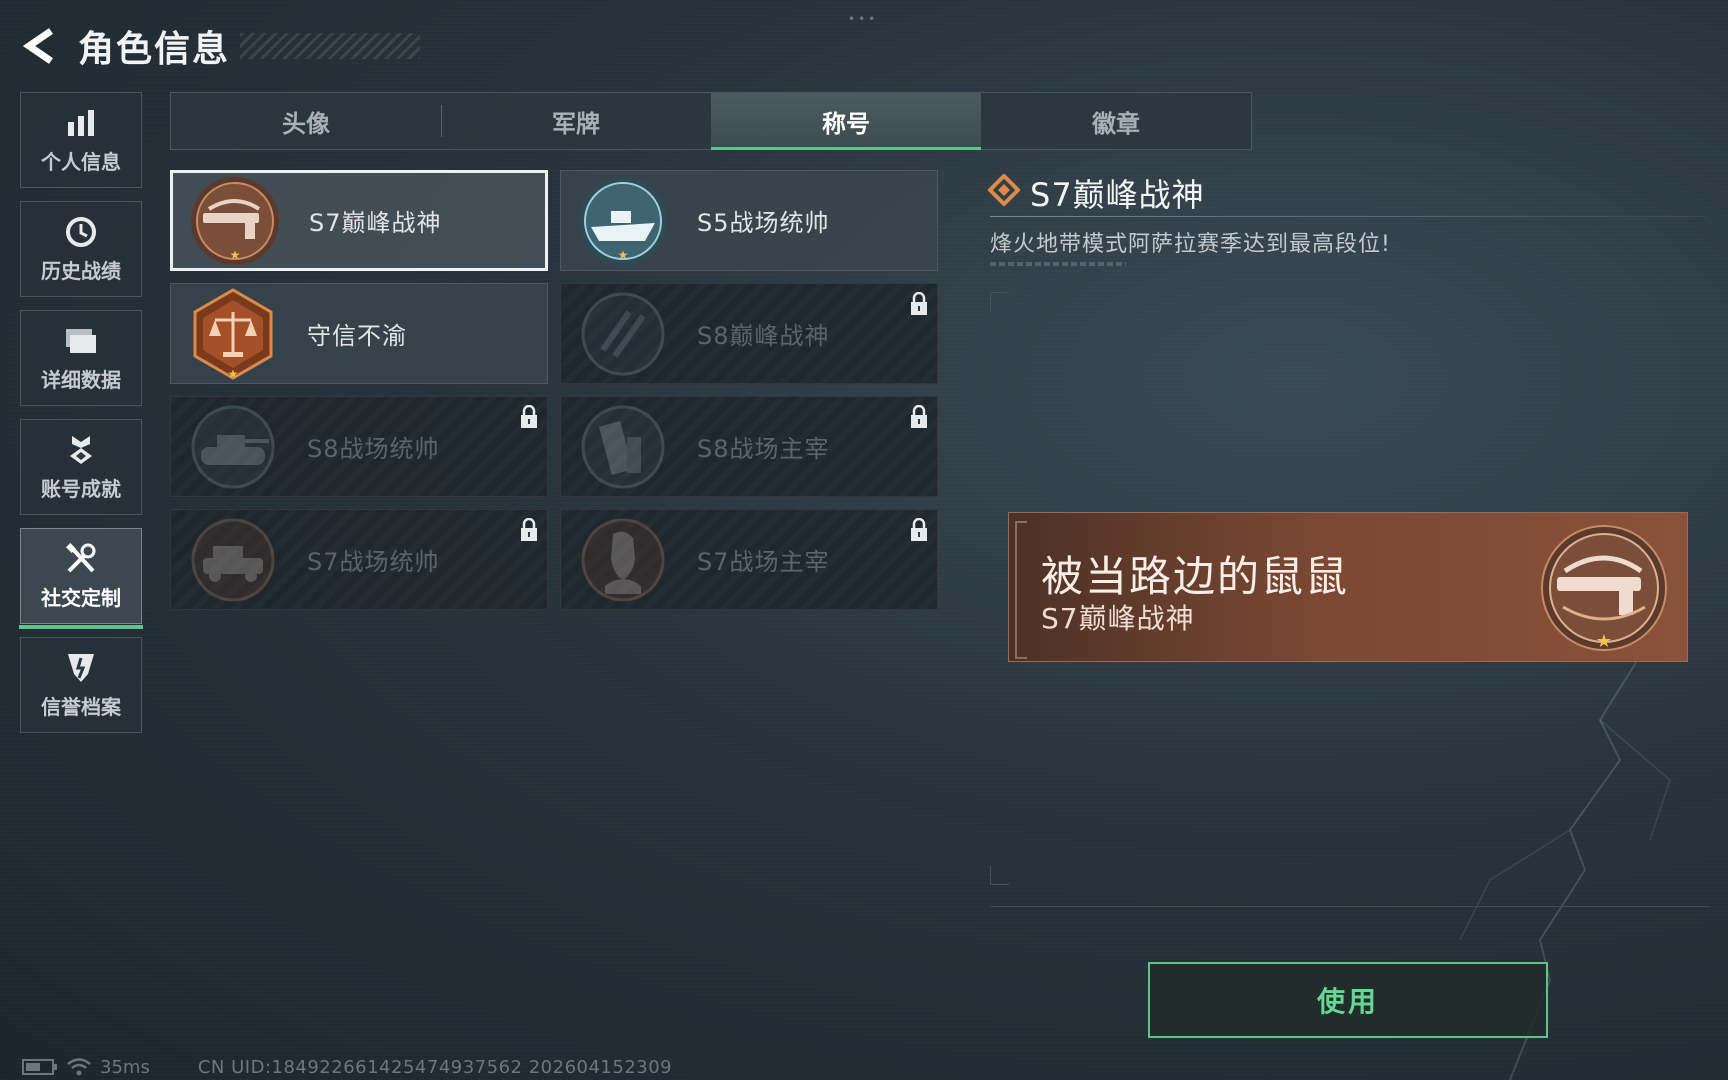 This screenshot has width=1728, height=1080. I want to click on back-button, so click(40, 46).